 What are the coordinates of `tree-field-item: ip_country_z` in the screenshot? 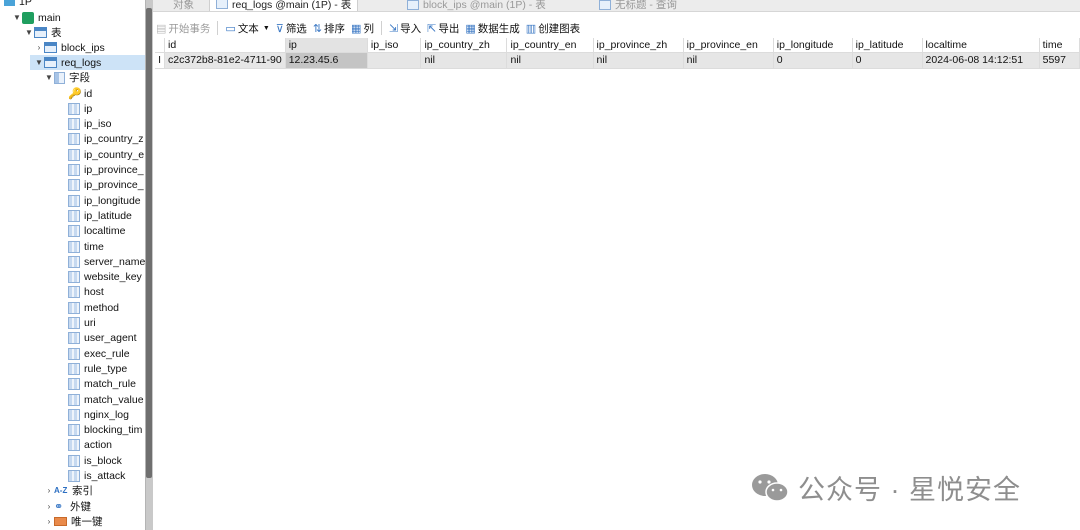 It's located at (106, 139).